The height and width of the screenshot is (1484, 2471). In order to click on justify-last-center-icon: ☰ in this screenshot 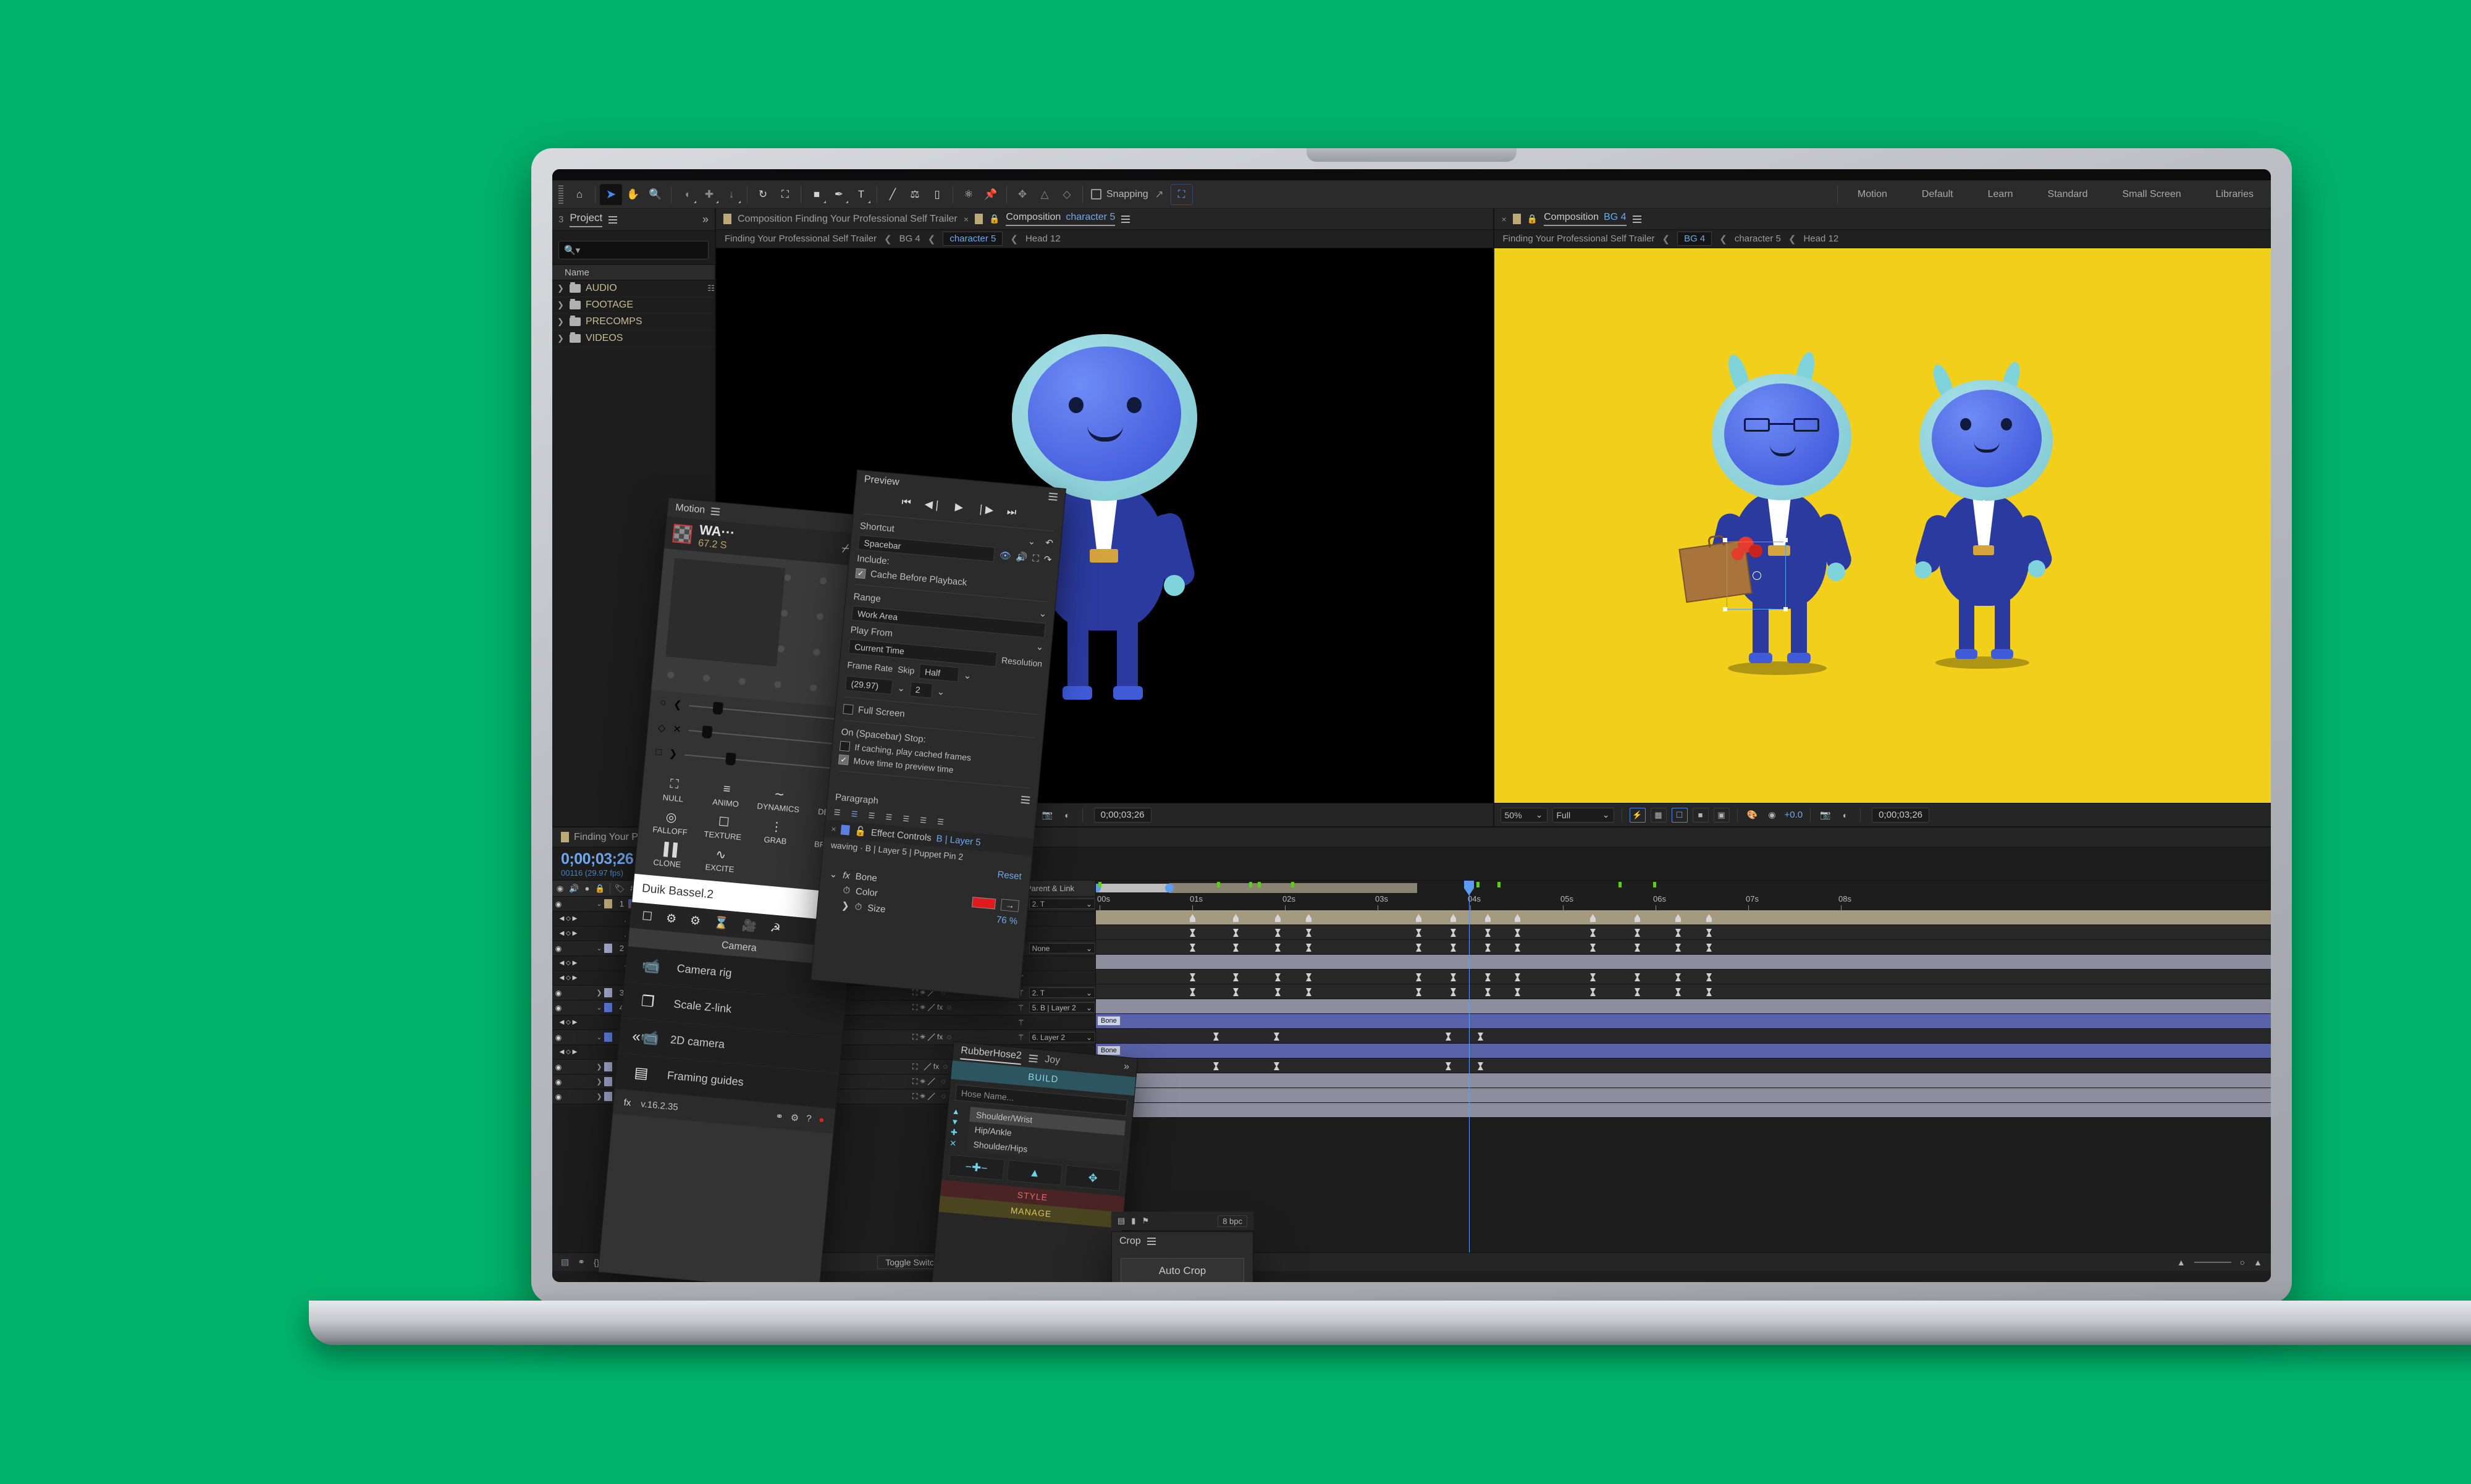, I will do `click(908, 819)`.